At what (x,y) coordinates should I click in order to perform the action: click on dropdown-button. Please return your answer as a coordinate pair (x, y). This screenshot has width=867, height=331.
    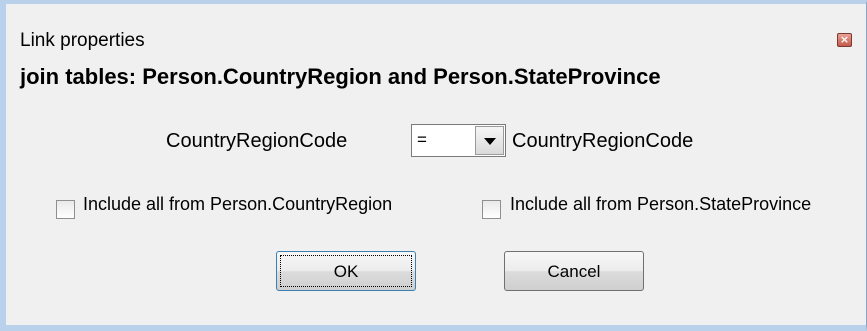
    Looking at the image, I should click on (489, 140).